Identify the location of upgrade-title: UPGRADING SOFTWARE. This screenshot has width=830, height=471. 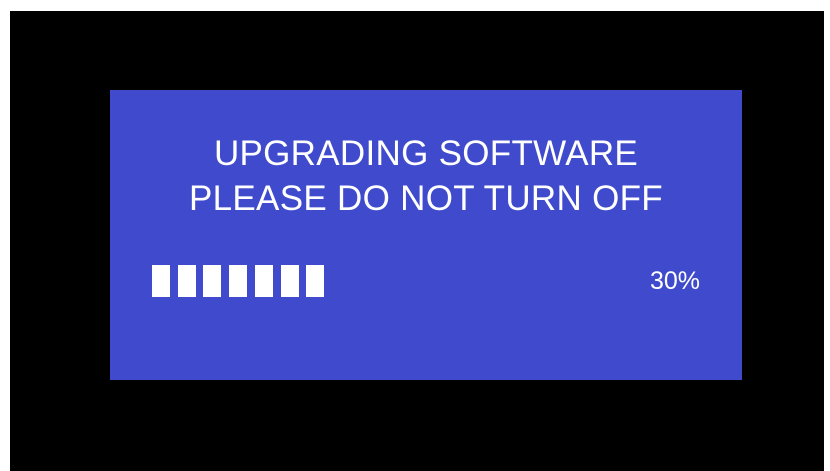
(426, 153).